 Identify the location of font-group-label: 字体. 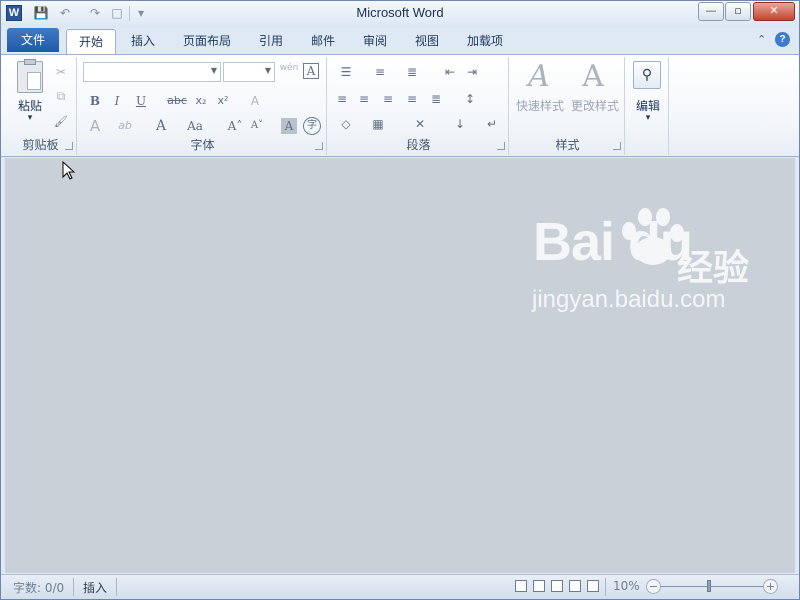
(202, 145).